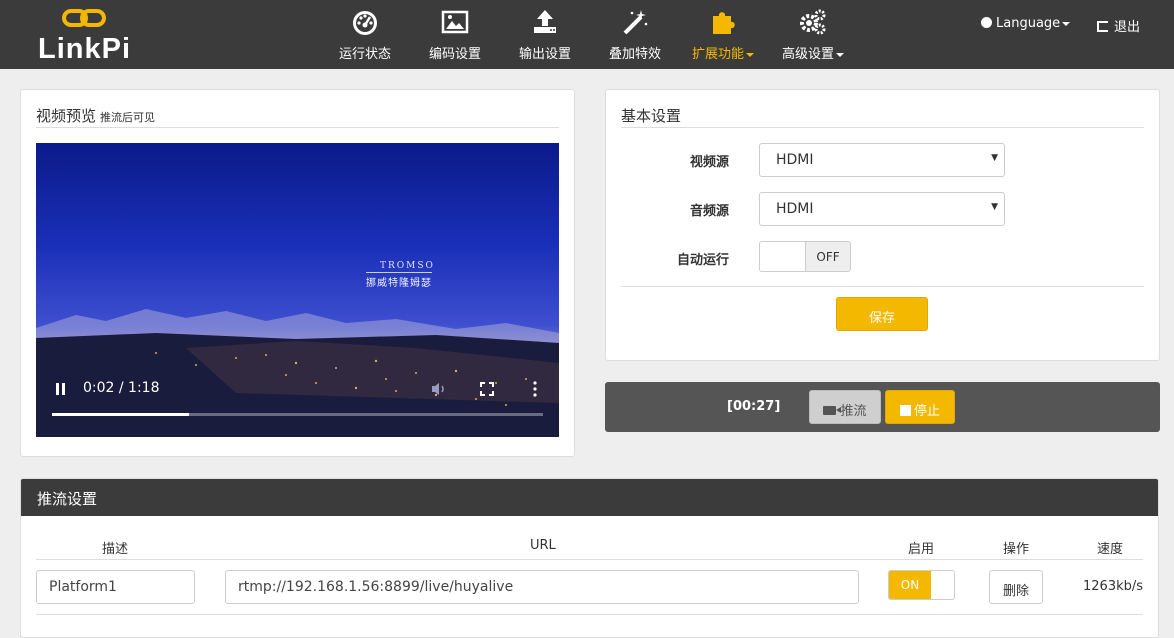  Describe the element at coordinates (832, 410) in the screenshot. I see `video-camera-icon` at that location.